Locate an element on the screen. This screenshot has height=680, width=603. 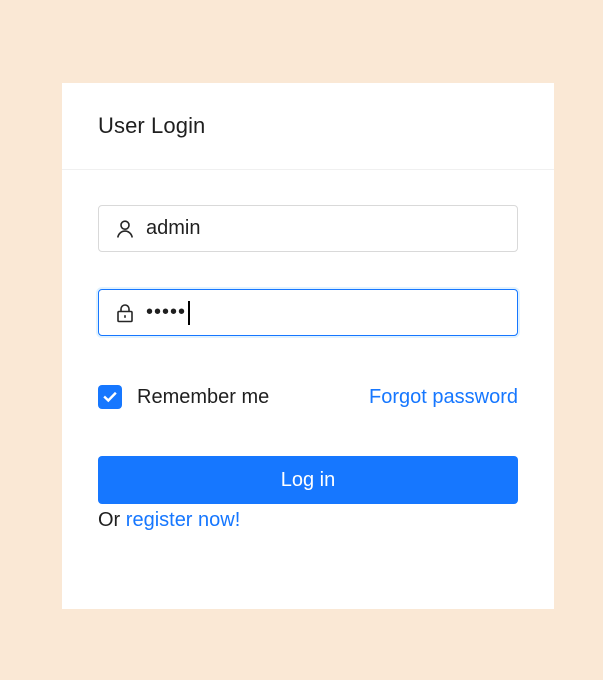
user-icon is located at coordinates (125, 229).